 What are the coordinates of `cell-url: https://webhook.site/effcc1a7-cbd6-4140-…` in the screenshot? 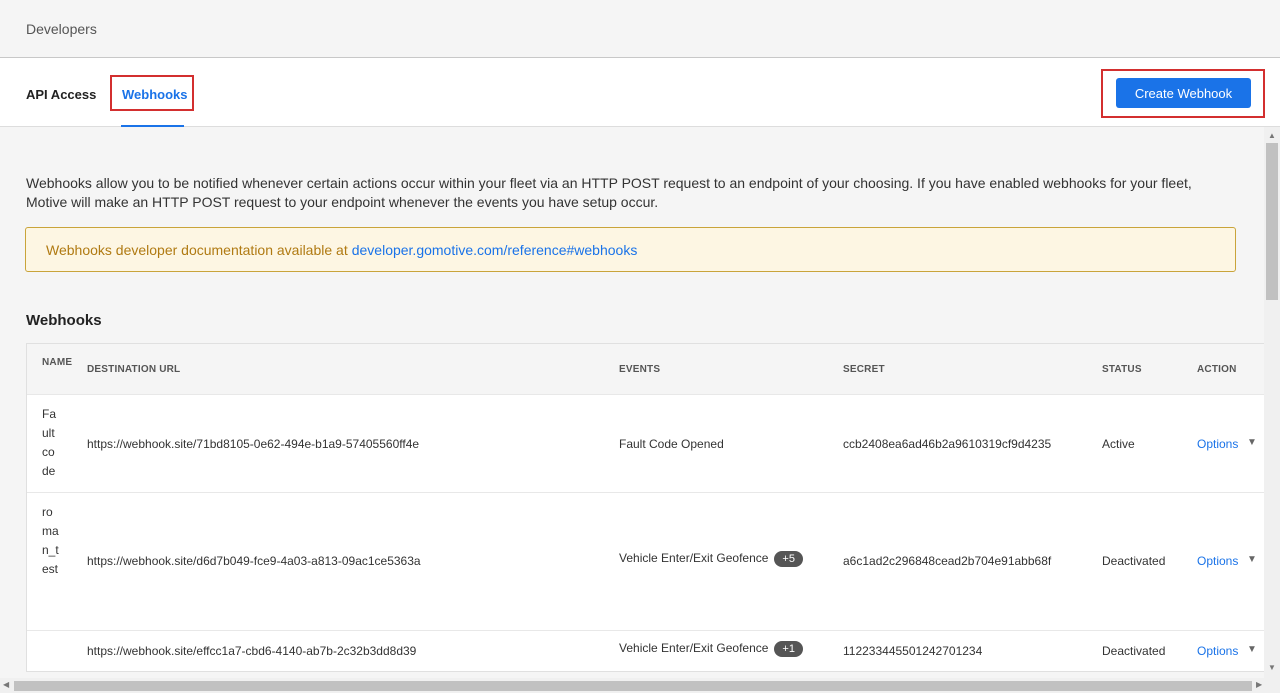 It's located at (252, 651).